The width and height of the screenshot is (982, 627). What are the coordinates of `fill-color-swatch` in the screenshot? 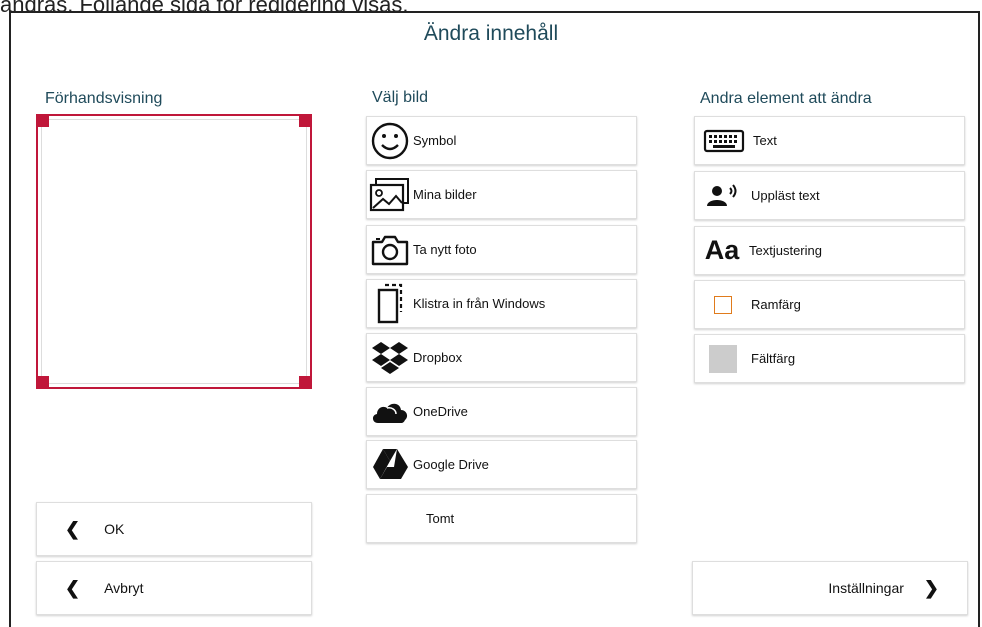 It's located at (723, 358).